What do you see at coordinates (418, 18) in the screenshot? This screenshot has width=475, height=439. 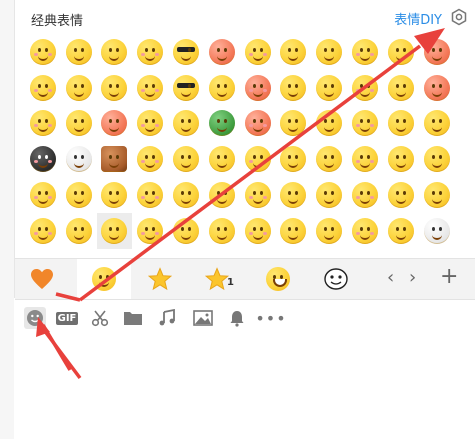 I see `emoji-diy-link: 表情DIY` at bounding box center [418, 18].